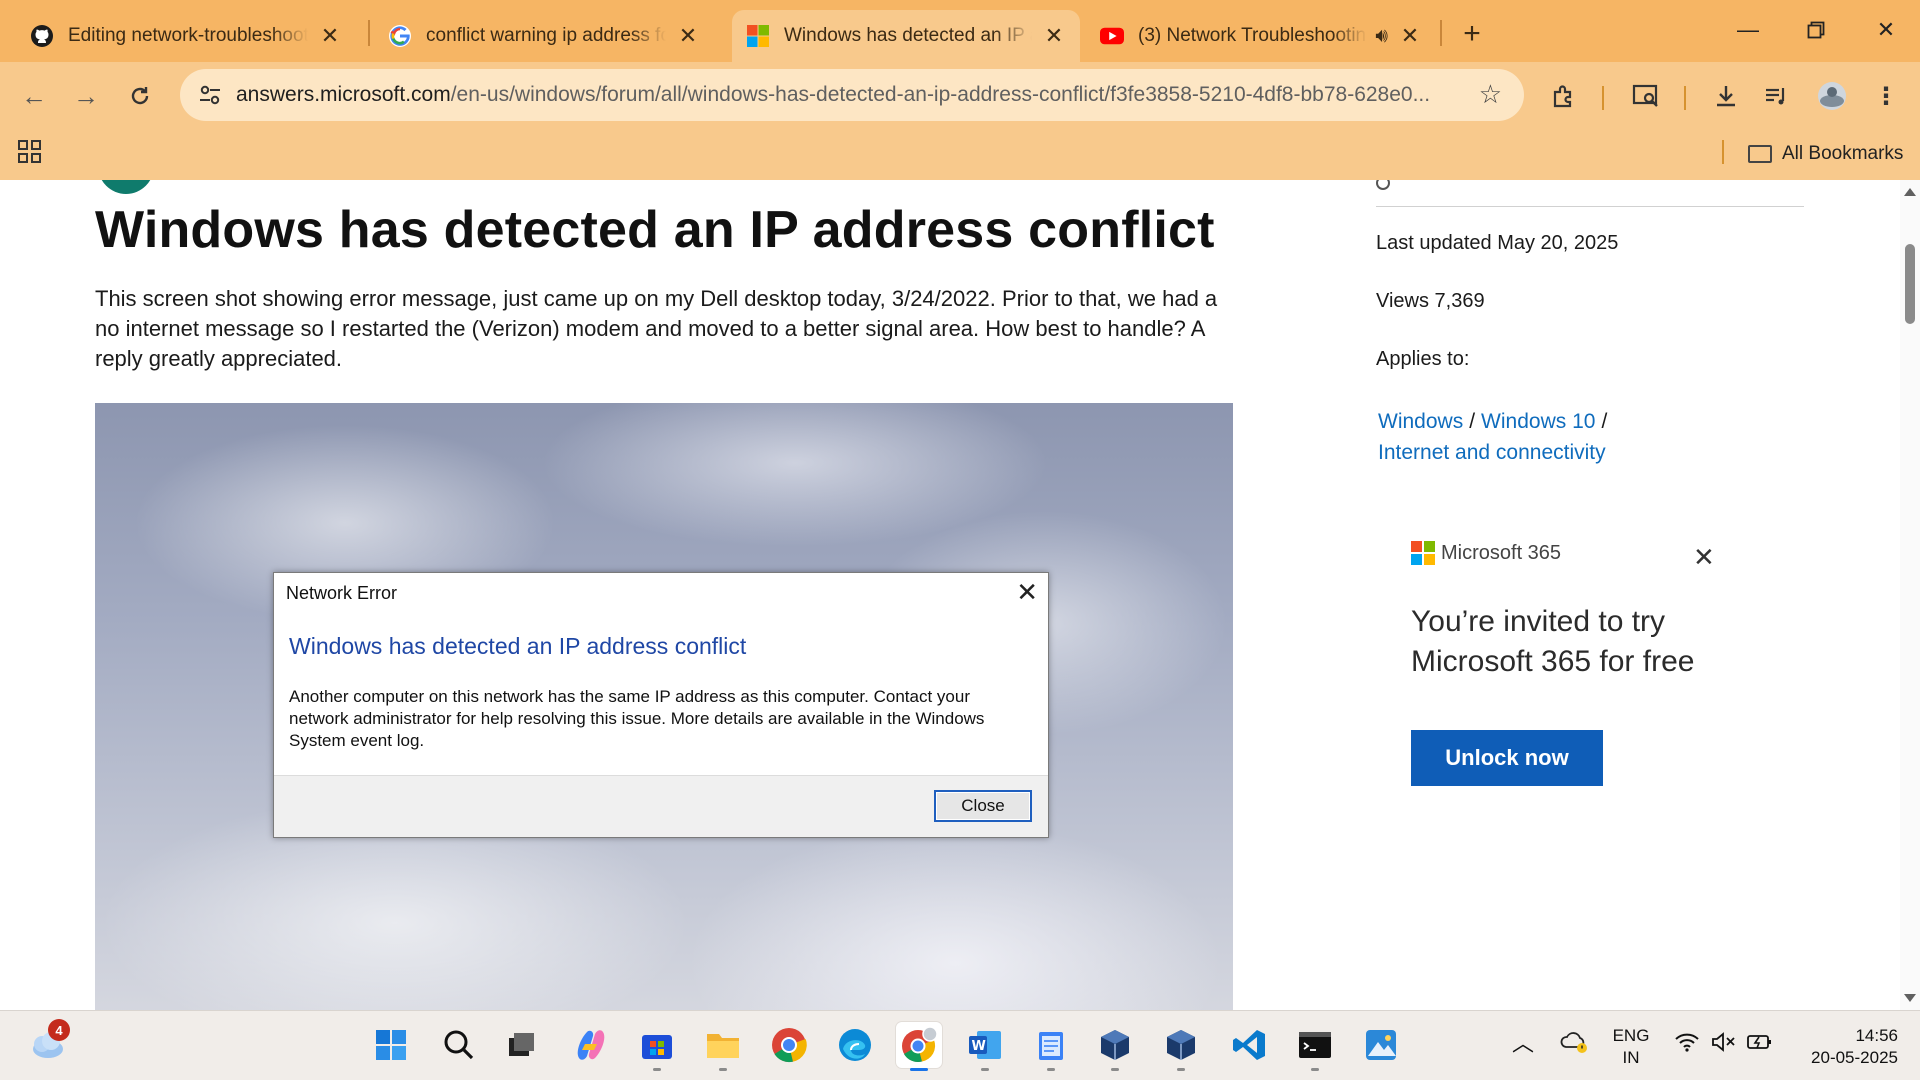 This screenshot has width=1920, height=1080. Describe the element at coordinates (34, 96) in the screenshot. I see `back-button: ←` at that location.